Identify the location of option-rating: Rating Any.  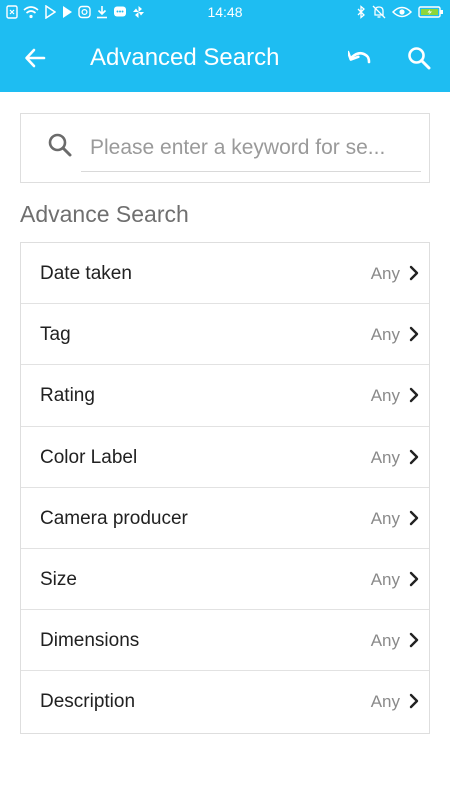
(225, 396).